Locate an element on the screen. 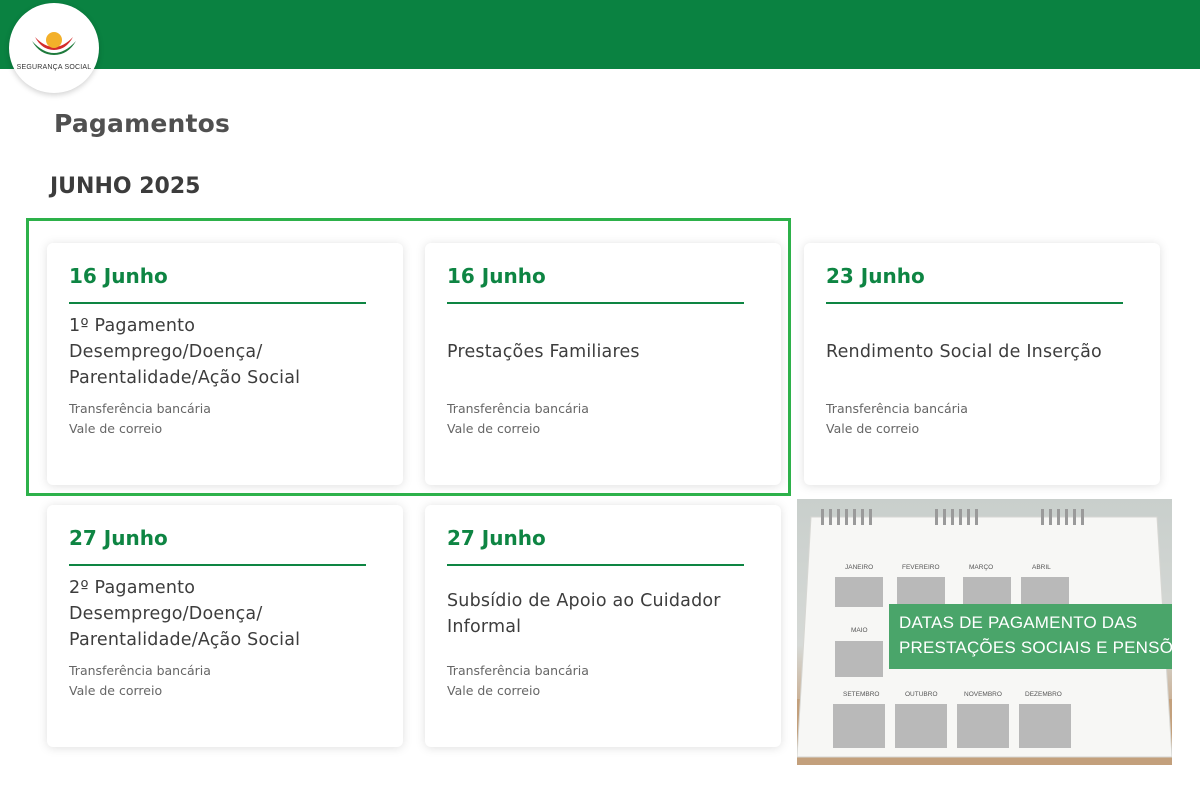  payment-title: Rendimento Social de Inserção is located at coordinates (964, 352).